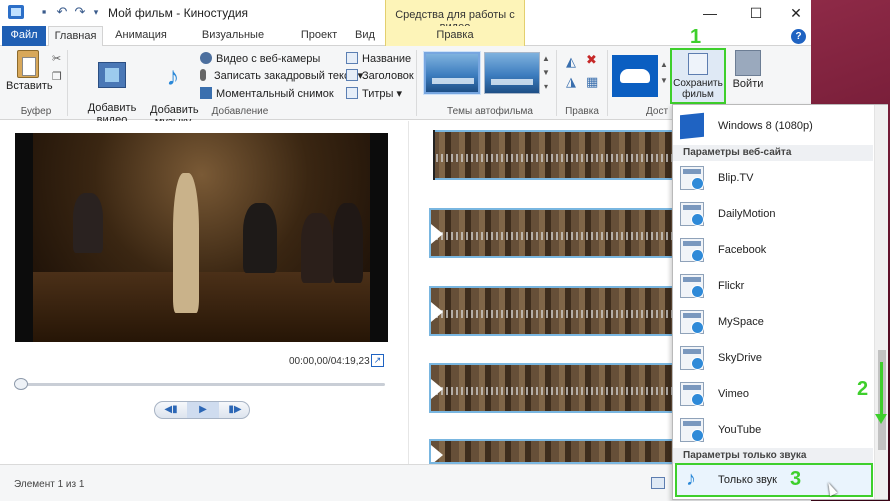 The height and width of the screenshot is (501, 890). I want to click on film-photo-icon, so click(112, 75).